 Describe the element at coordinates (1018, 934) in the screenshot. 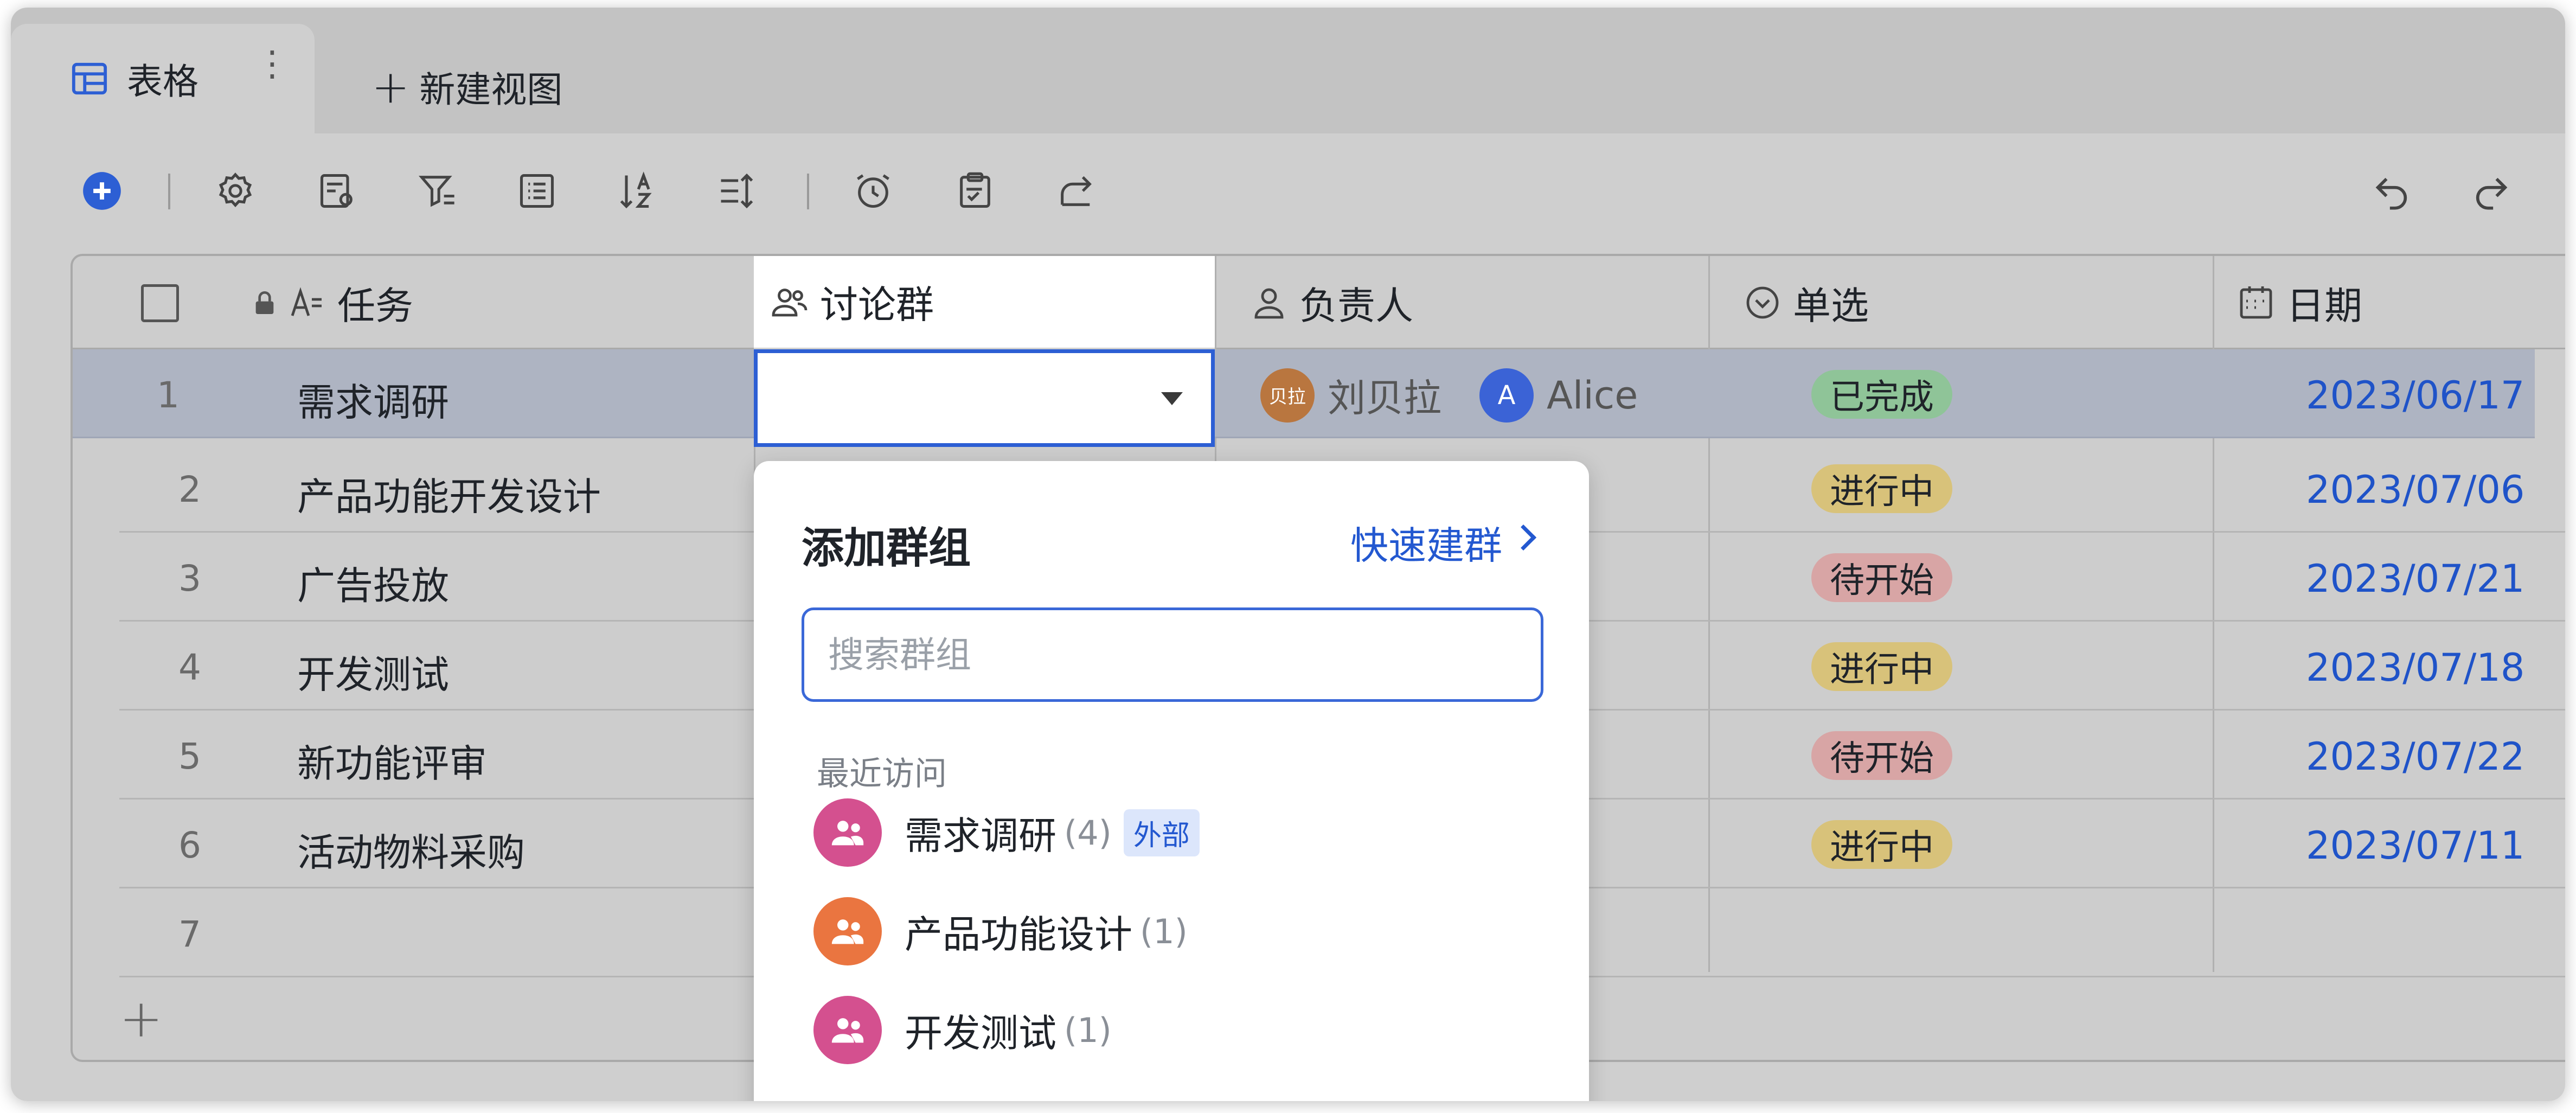

I see `group-name: 产品功能设计` at that location.